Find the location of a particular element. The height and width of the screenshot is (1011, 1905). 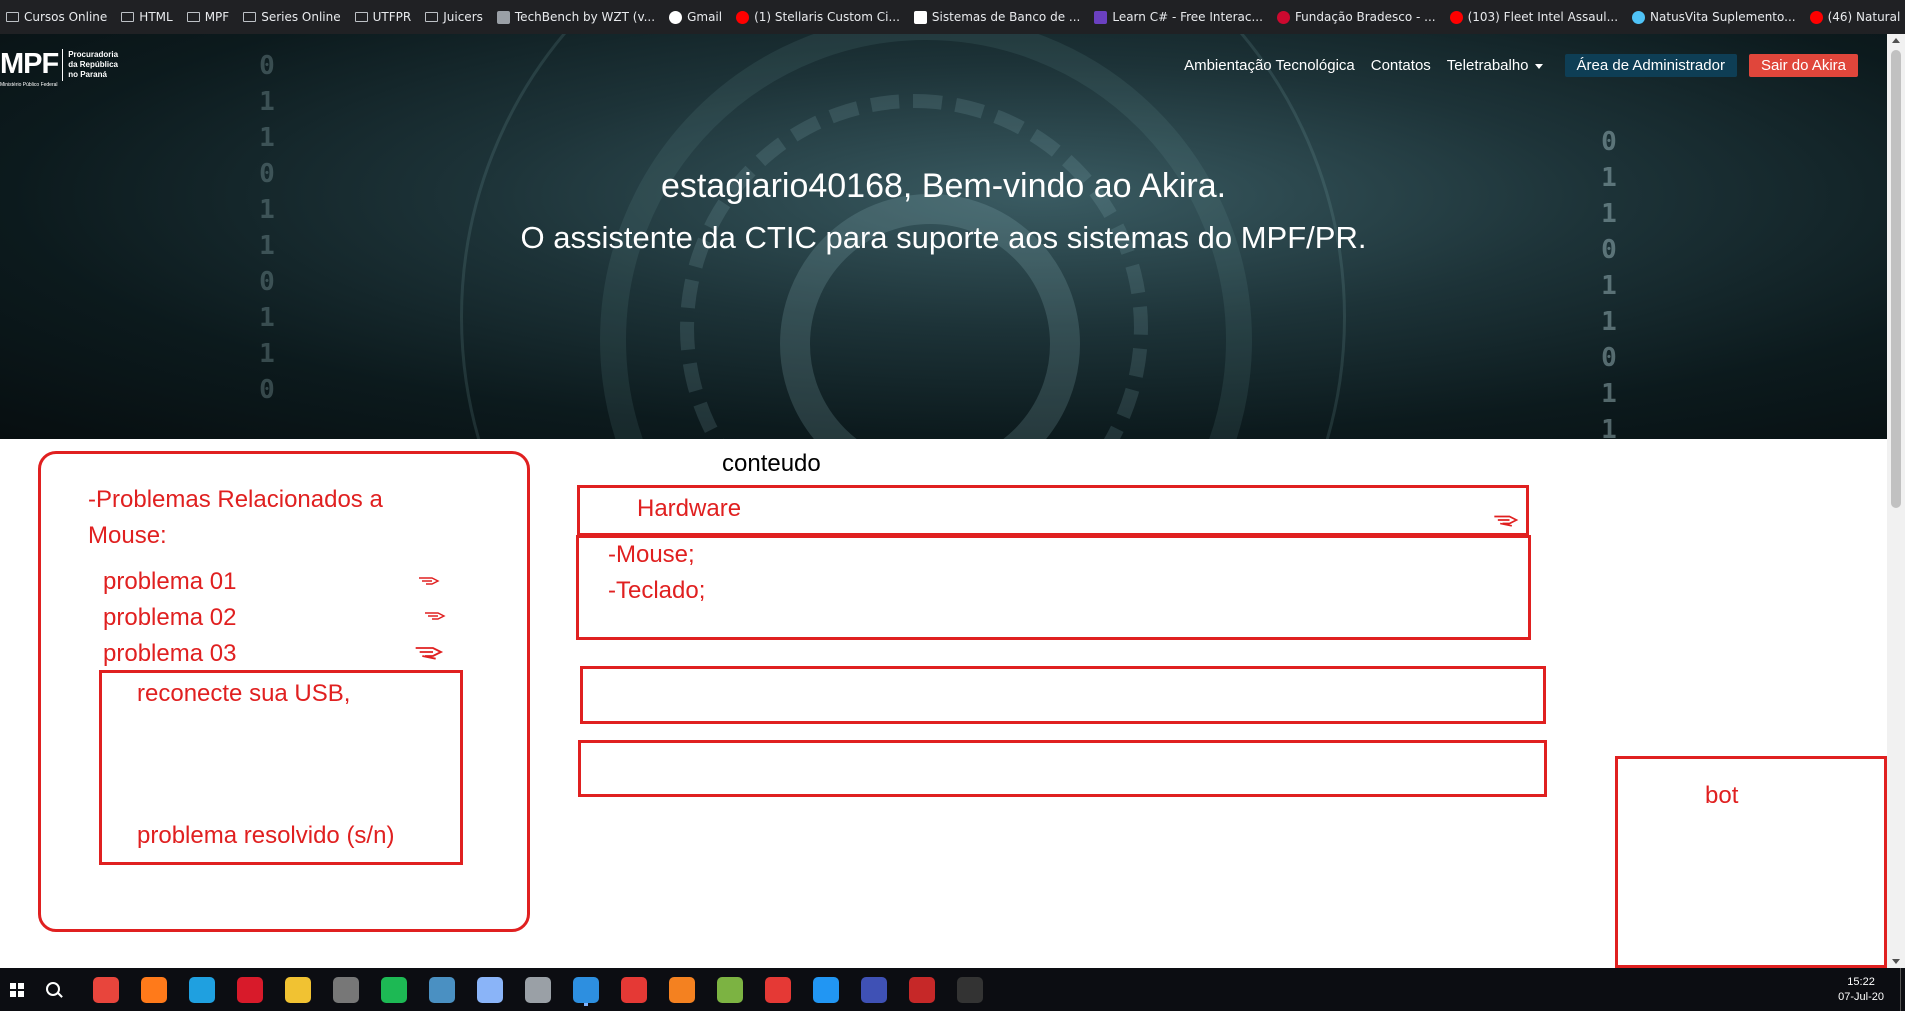

terminal-icon is located at coordinates (970, 989).